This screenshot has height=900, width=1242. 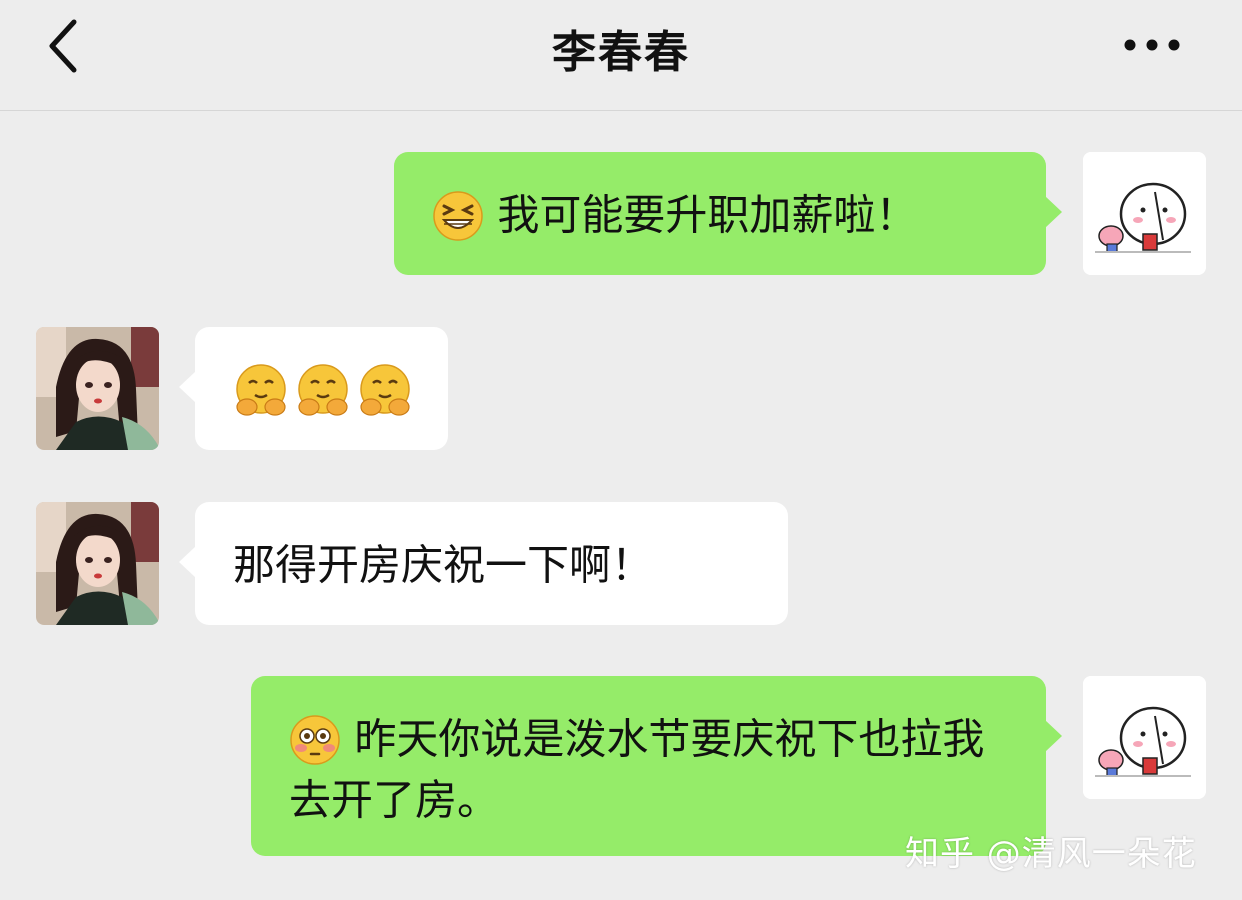 I want to click on watermark: 知乎 @清风一朵花, so click(x=1051, y=854).